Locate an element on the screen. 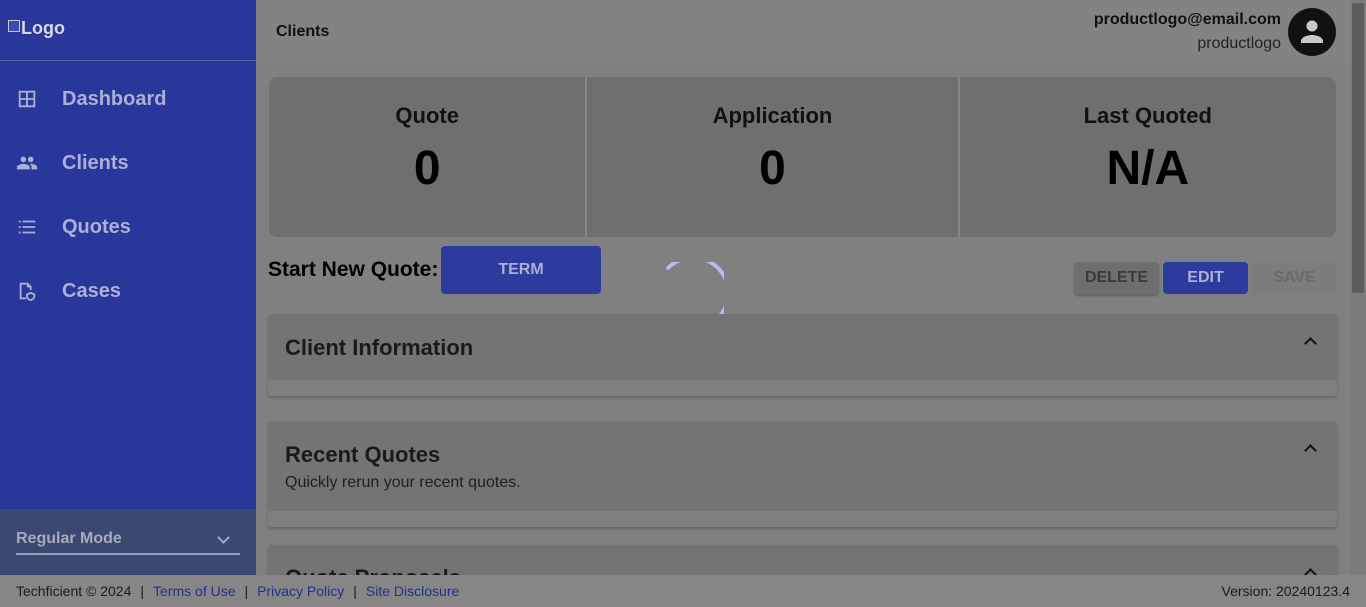 Image resolution: width=1366 pixels, height=607 pixels. sidebar-item-clients: Clients is located at coordinates (128, 163).